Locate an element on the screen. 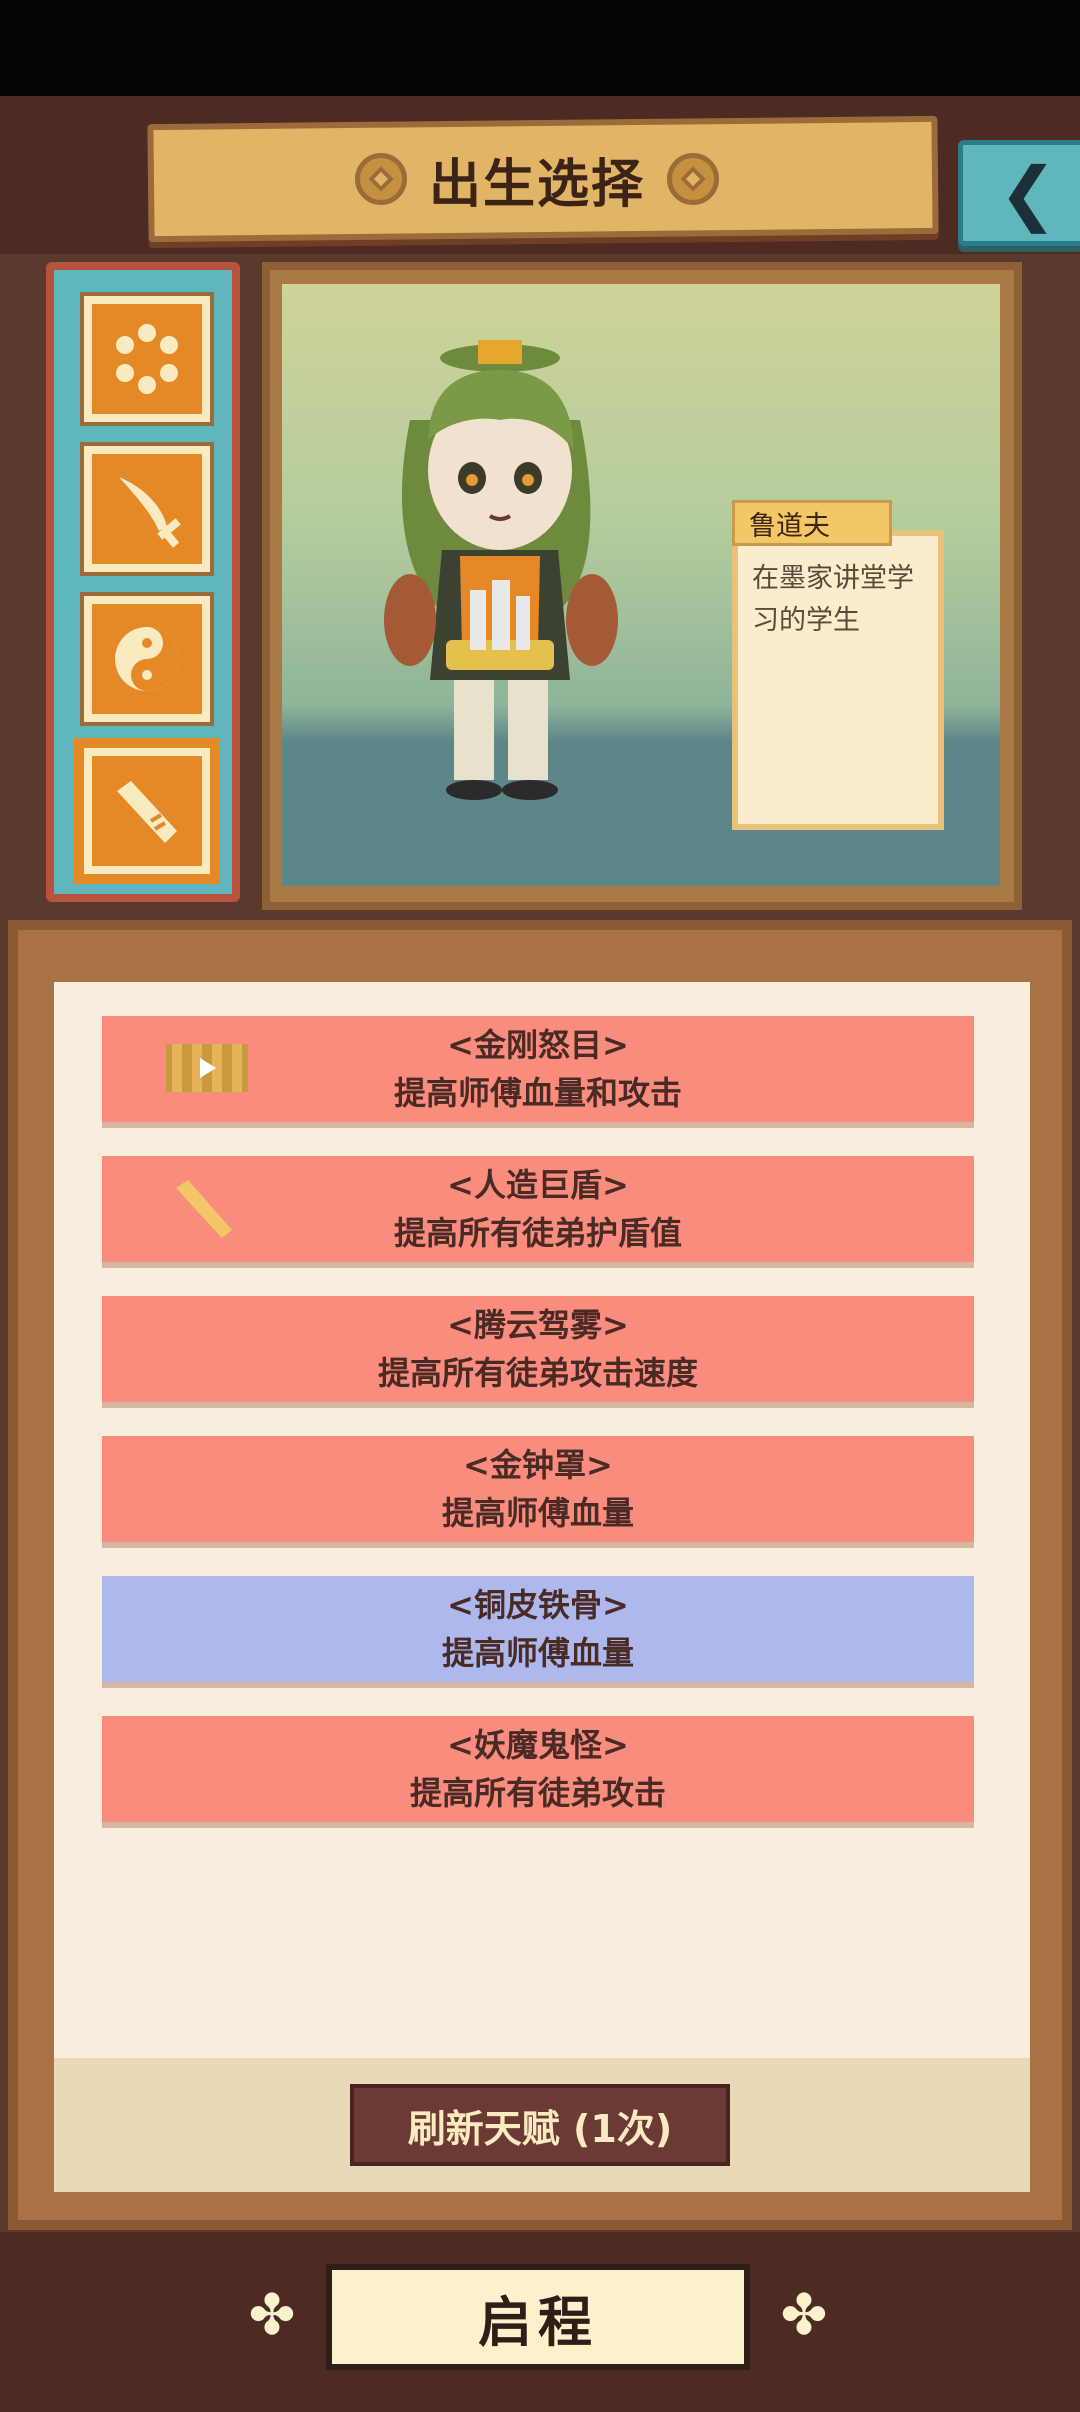 Image resolution: width=1080 pixels, height=2412 pixels. talent-effect: 提高所有徒弟护盾值 is located at coordinates (537, 1233).